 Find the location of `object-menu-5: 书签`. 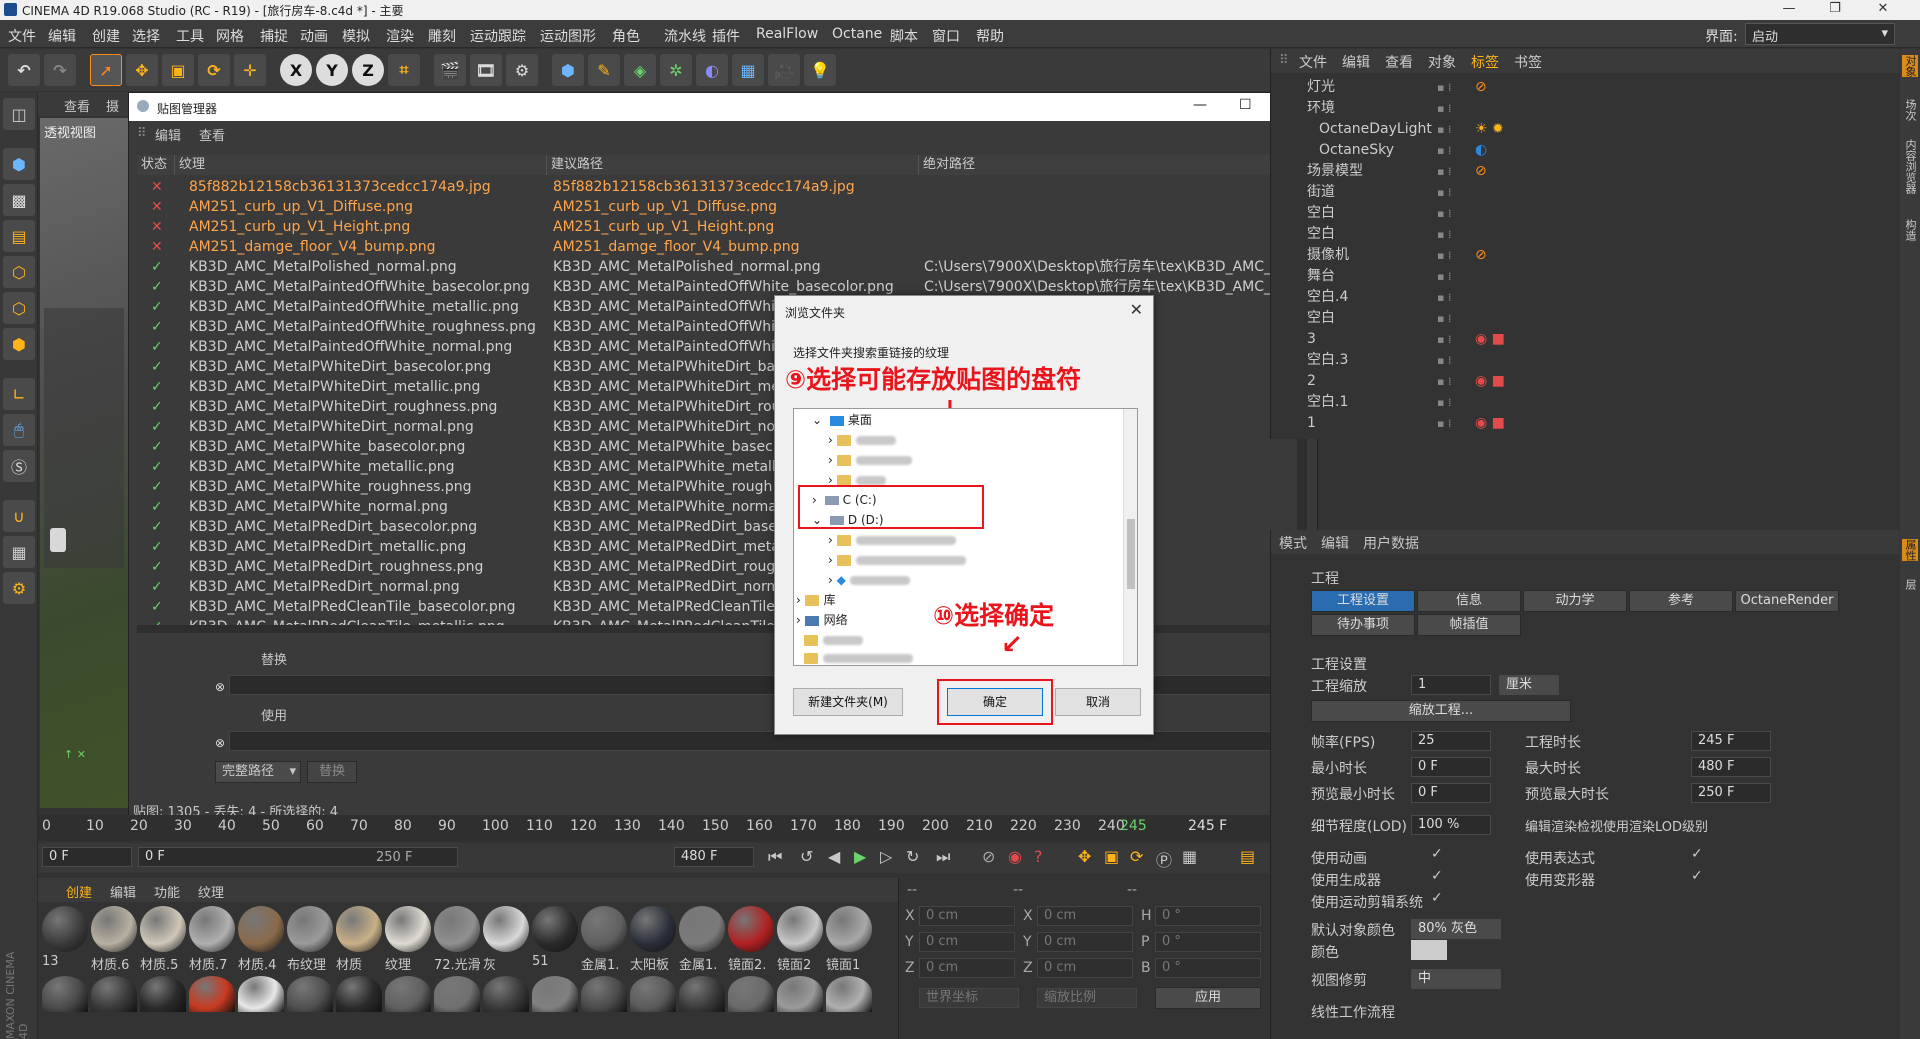

object-menu-5: 书签 is located at coordinates (1528, 62).